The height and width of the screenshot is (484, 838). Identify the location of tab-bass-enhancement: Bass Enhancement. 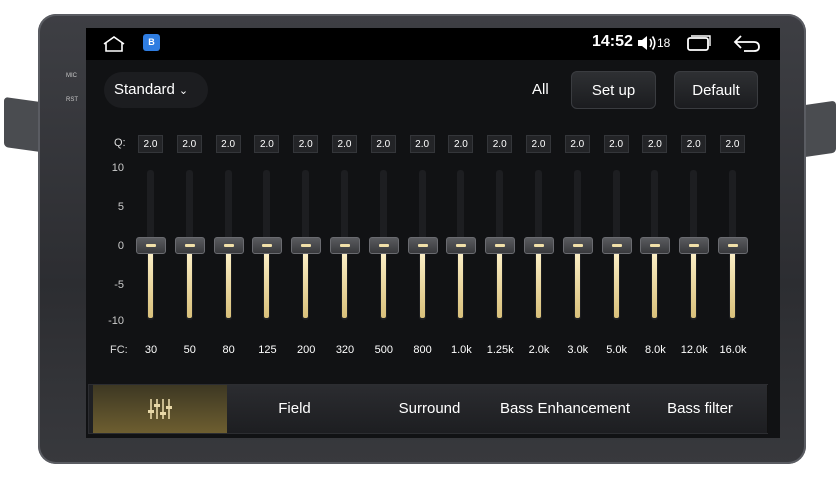
(565, 409).